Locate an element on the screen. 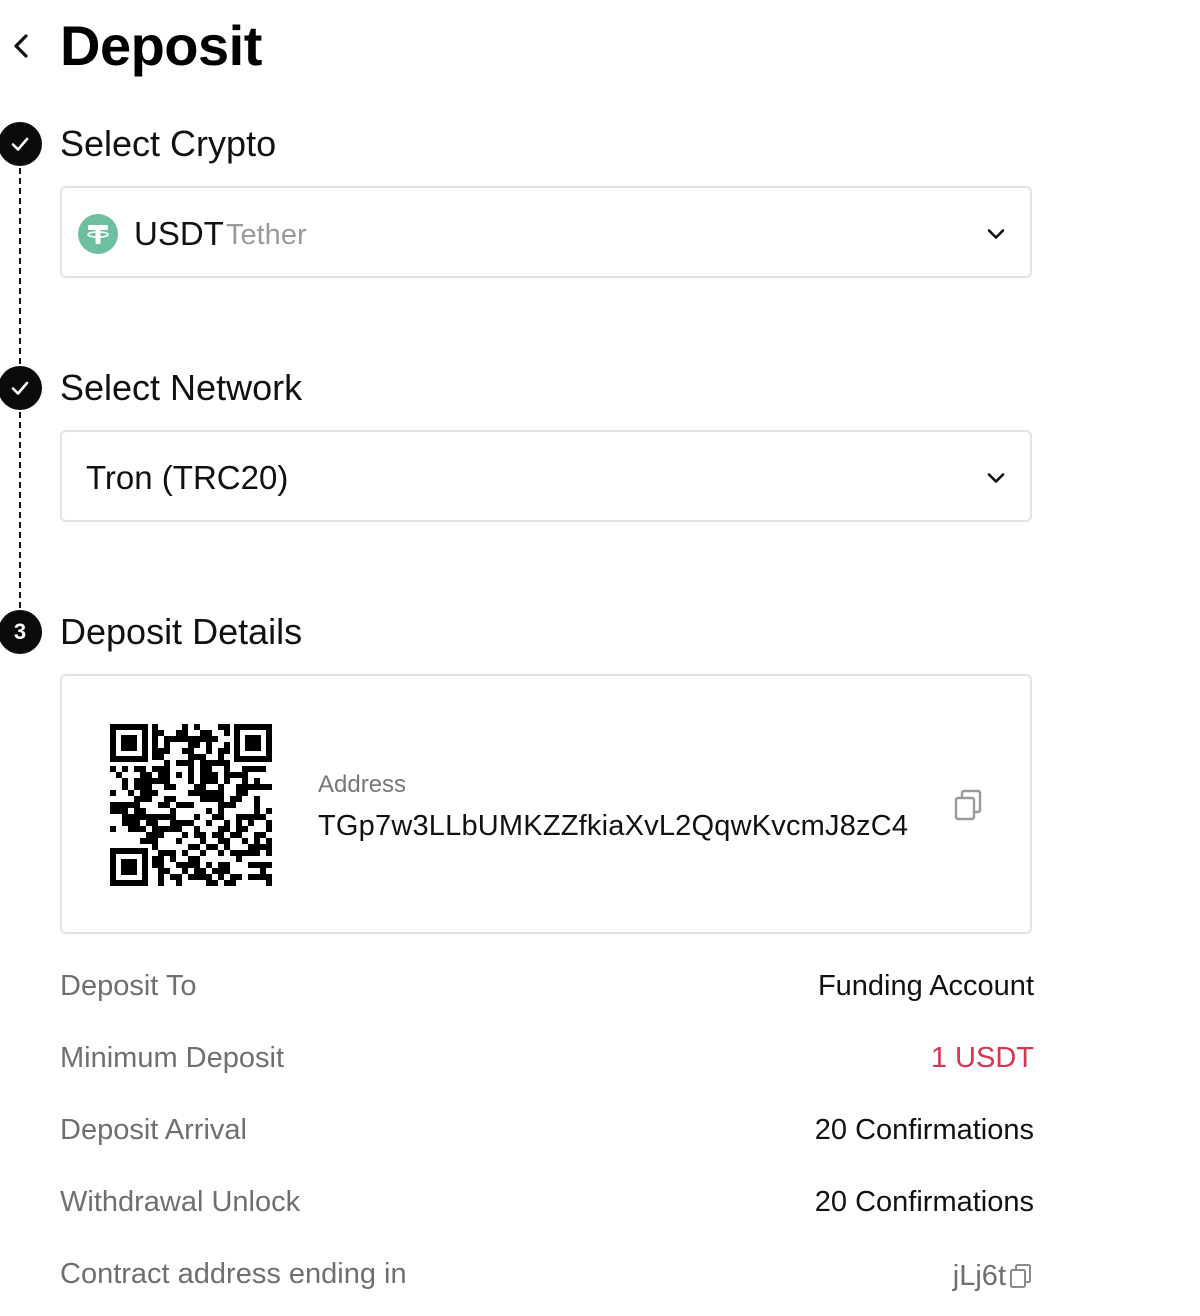 The height and width of the screenshot is (1316, 1200). info-label: Minimum Deposit is located at coordinates (172, 1058).